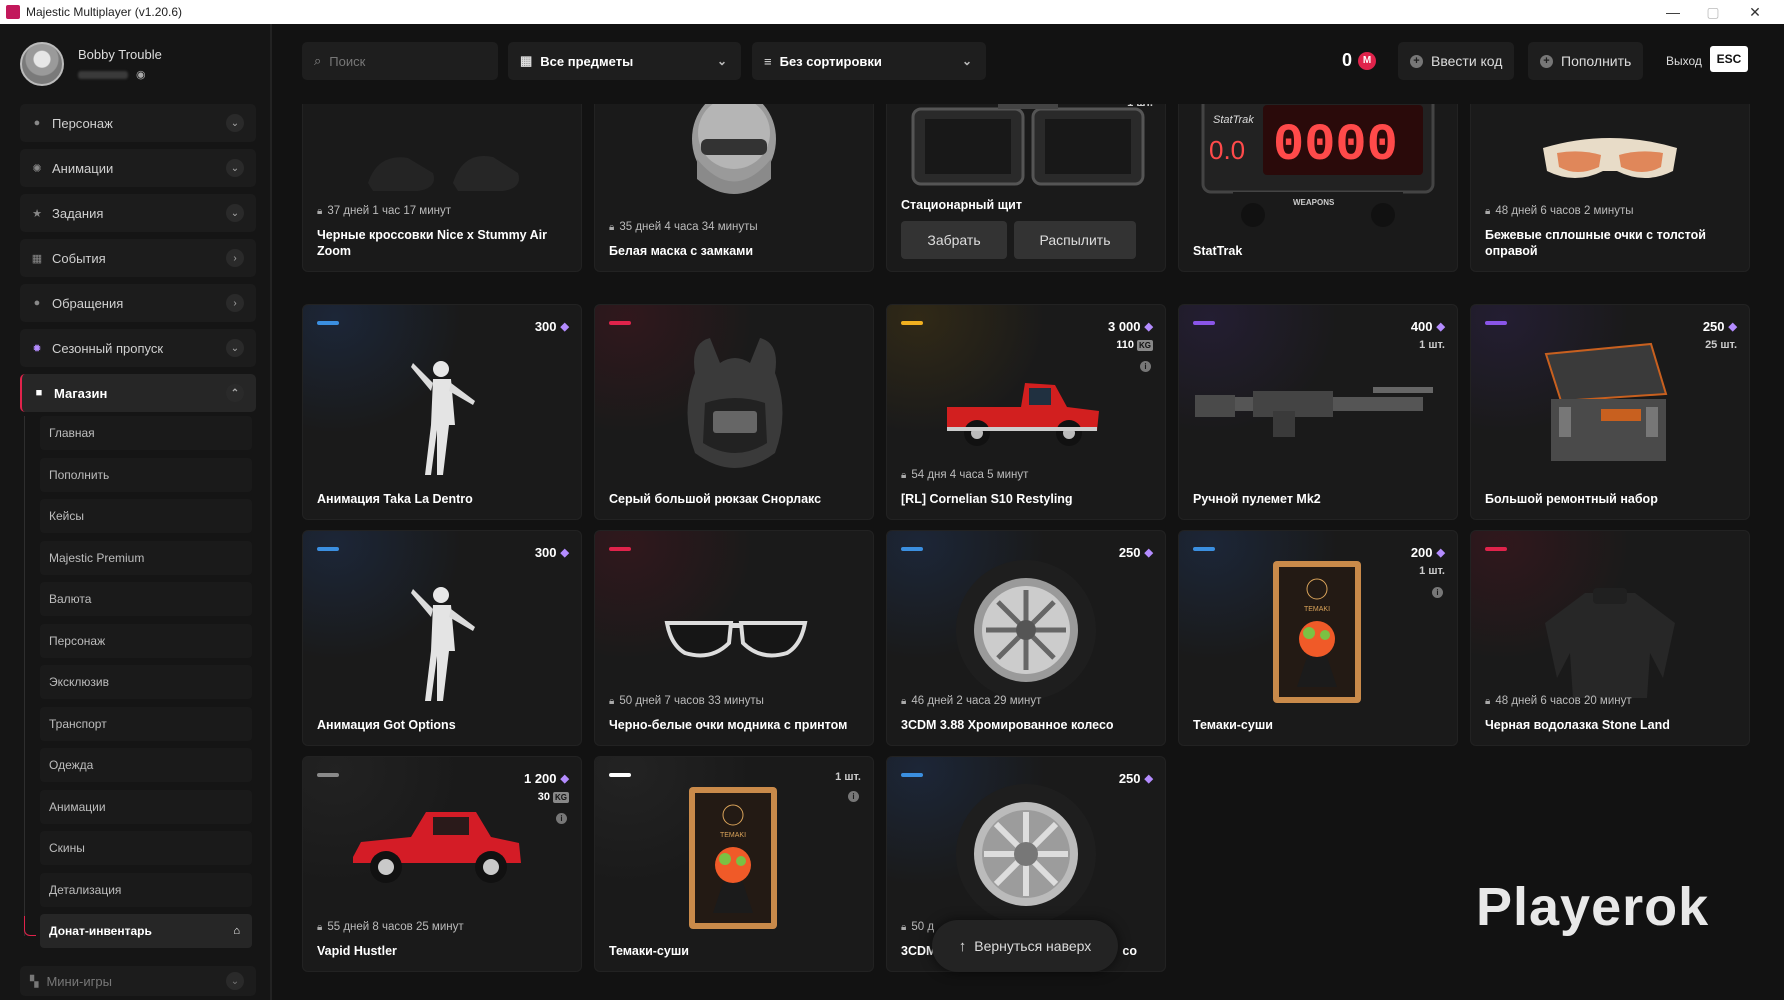 This screenshot has height=1000, width=1784. I want to click on submenu-item-main: Главная, so click(146, 433).